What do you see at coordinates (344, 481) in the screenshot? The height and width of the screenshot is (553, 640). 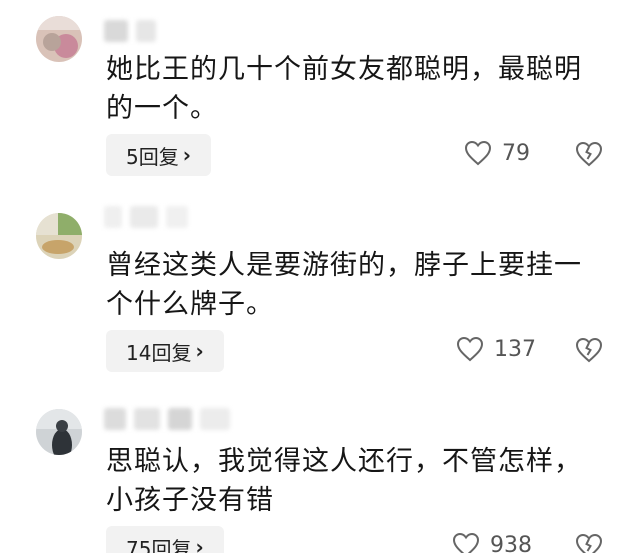 I see `comment-text: 思聪认，我觉得这人还行，不管怎样，小孩子没有错` at bounding box center [344, 481].